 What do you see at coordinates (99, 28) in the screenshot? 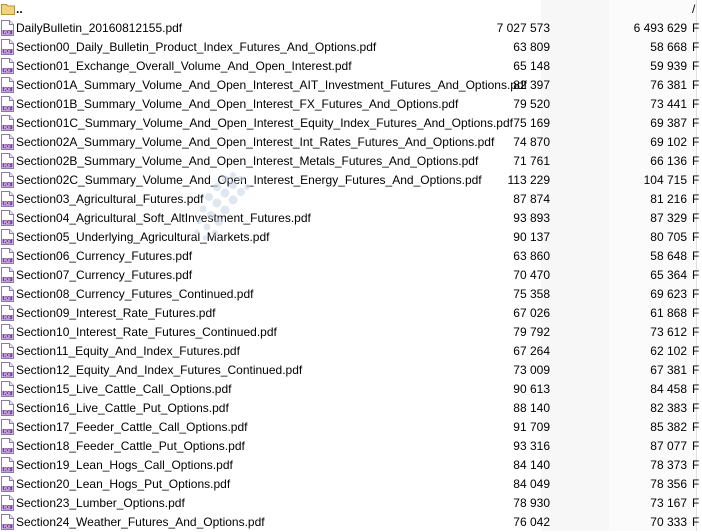
I see `file-name: DailyBulletin_20160812155.pdf` at bounding box center [99, 28].